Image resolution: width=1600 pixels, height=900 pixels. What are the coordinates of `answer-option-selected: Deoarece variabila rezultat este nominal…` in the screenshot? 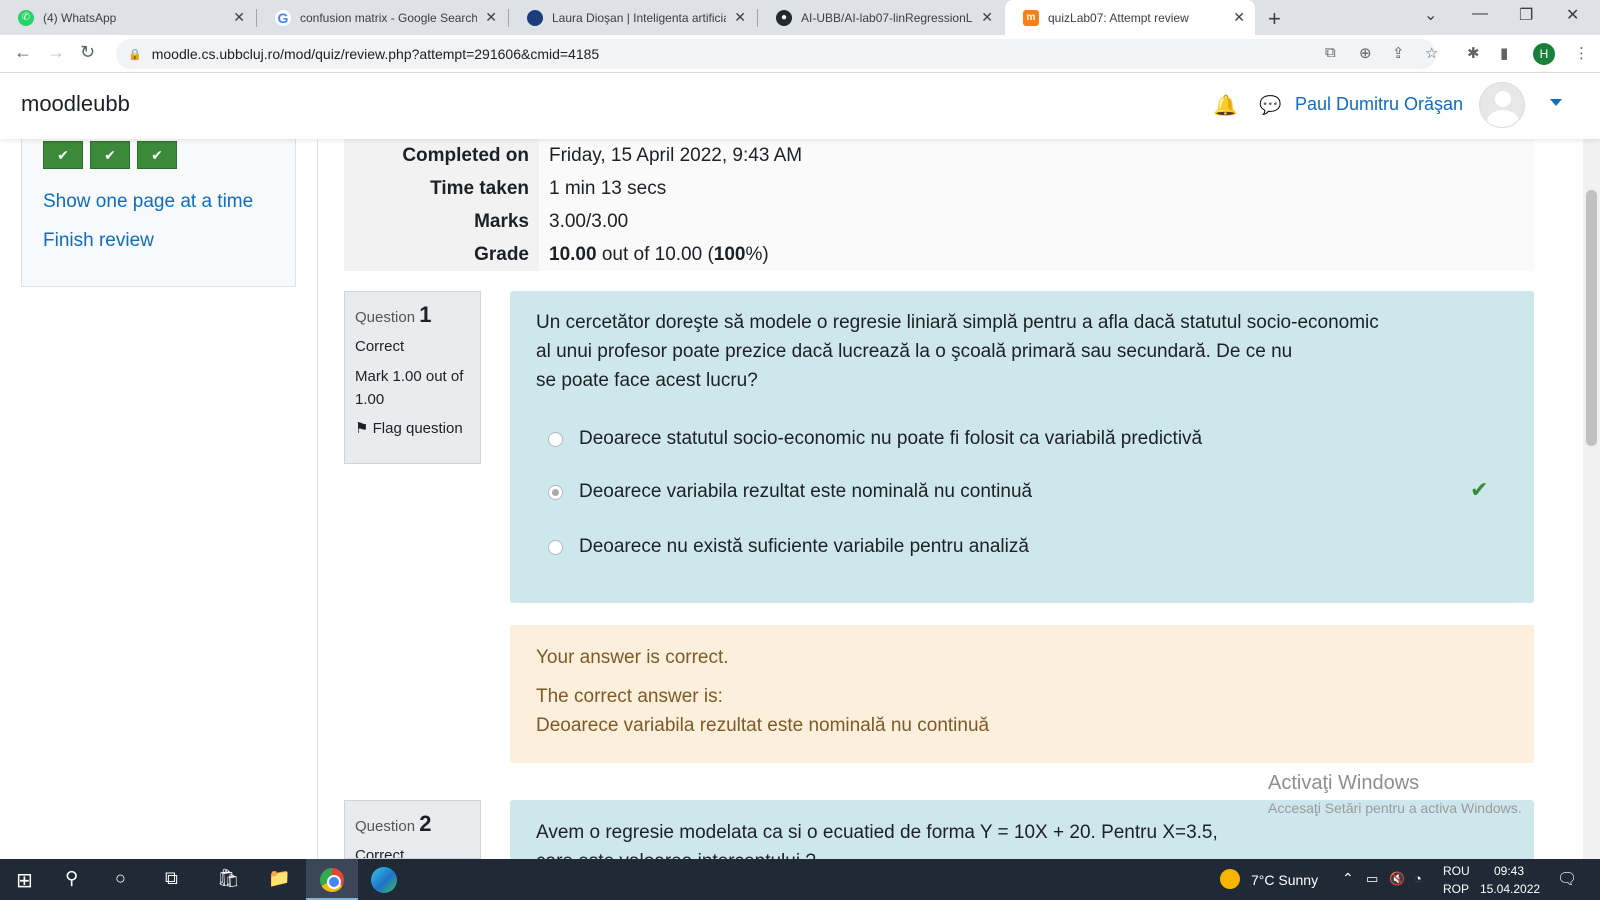 It's located at (790, 492).